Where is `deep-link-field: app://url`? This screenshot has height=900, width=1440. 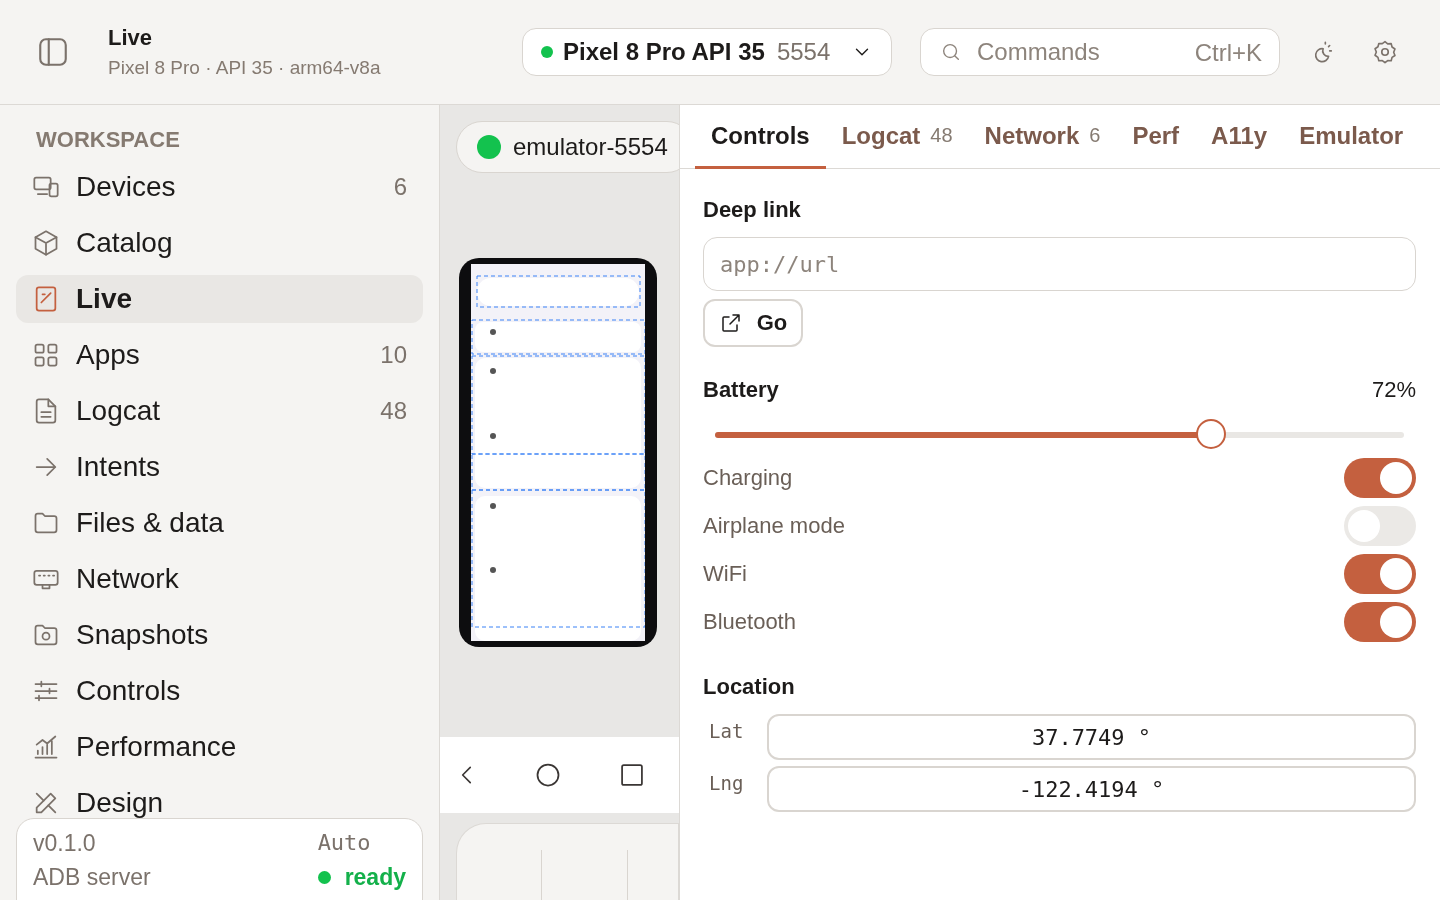 deep-link-field: app://url is located at coordinates (1059, 264).